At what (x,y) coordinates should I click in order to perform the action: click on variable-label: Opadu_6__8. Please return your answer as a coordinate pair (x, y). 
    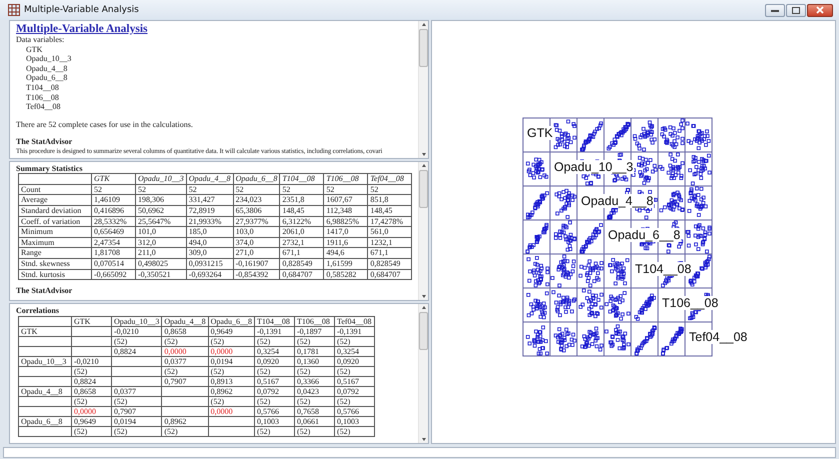
    Looking at the image, I should click on (644, 235).